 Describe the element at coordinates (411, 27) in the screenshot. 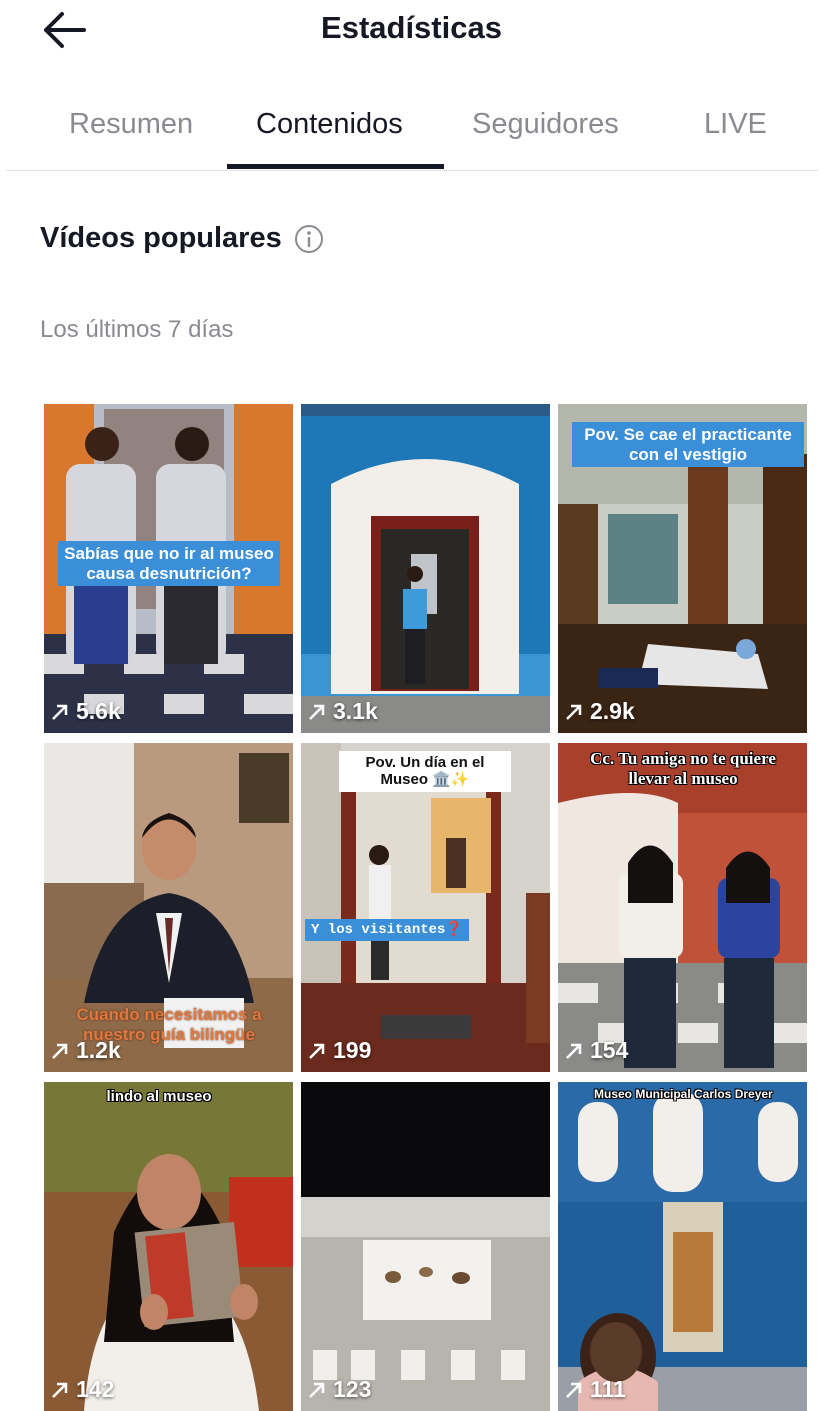

I see `page-title: Estadísticas` at that location.